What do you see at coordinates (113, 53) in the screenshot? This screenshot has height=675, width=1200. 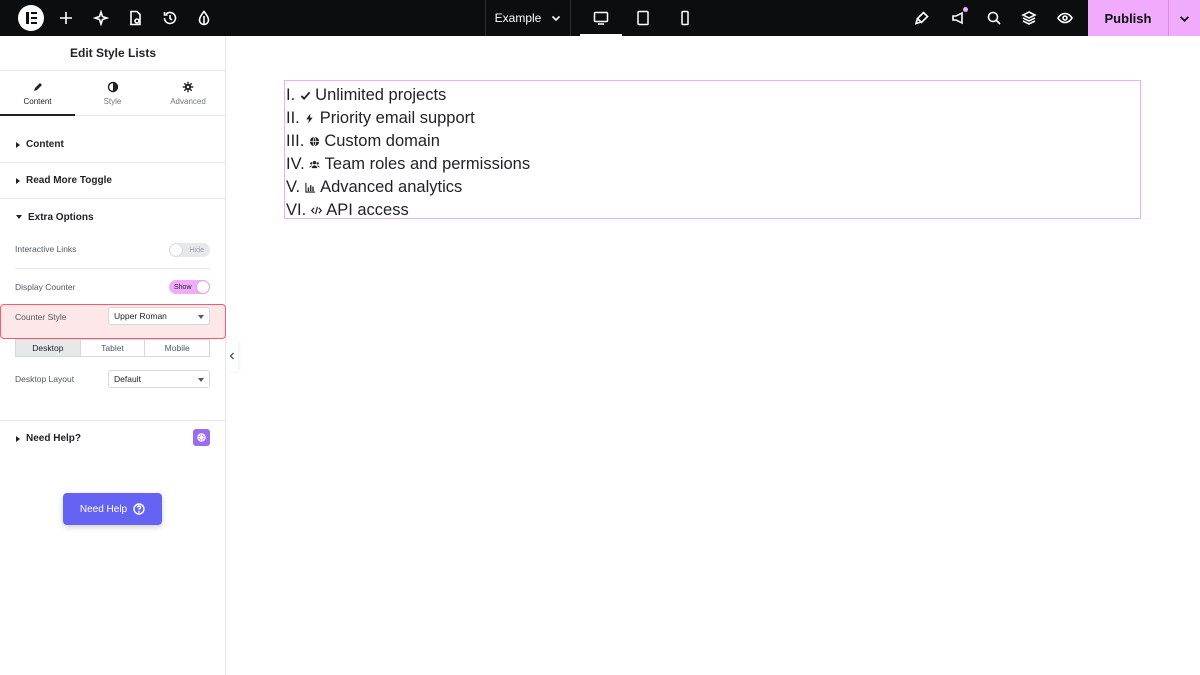 I see `panel-title: Edit Style Lists` at bounding box center [113, 53].